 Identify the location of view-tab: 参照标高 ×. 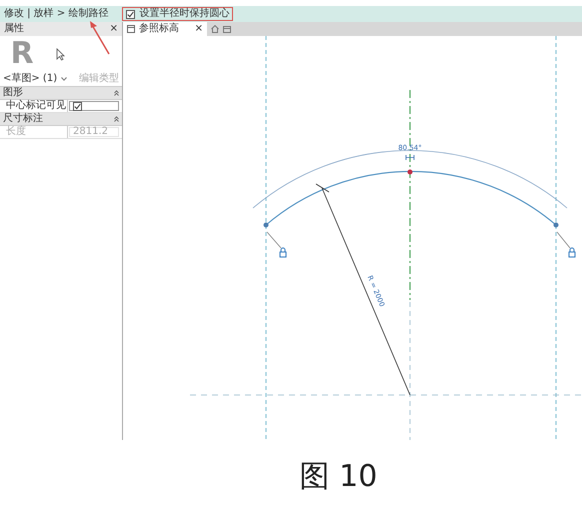
(165, 29).